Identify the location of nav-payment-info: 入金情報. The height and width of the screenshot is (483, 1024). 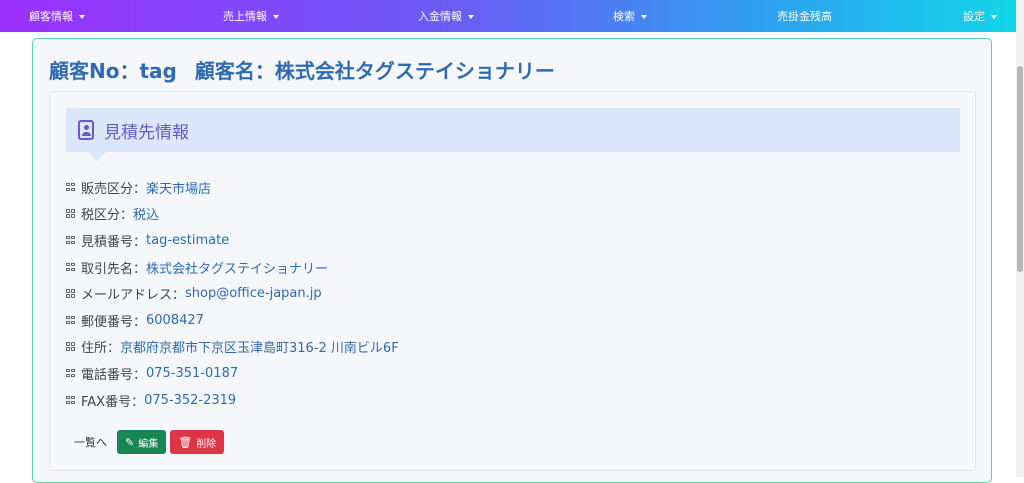
(446, 16).